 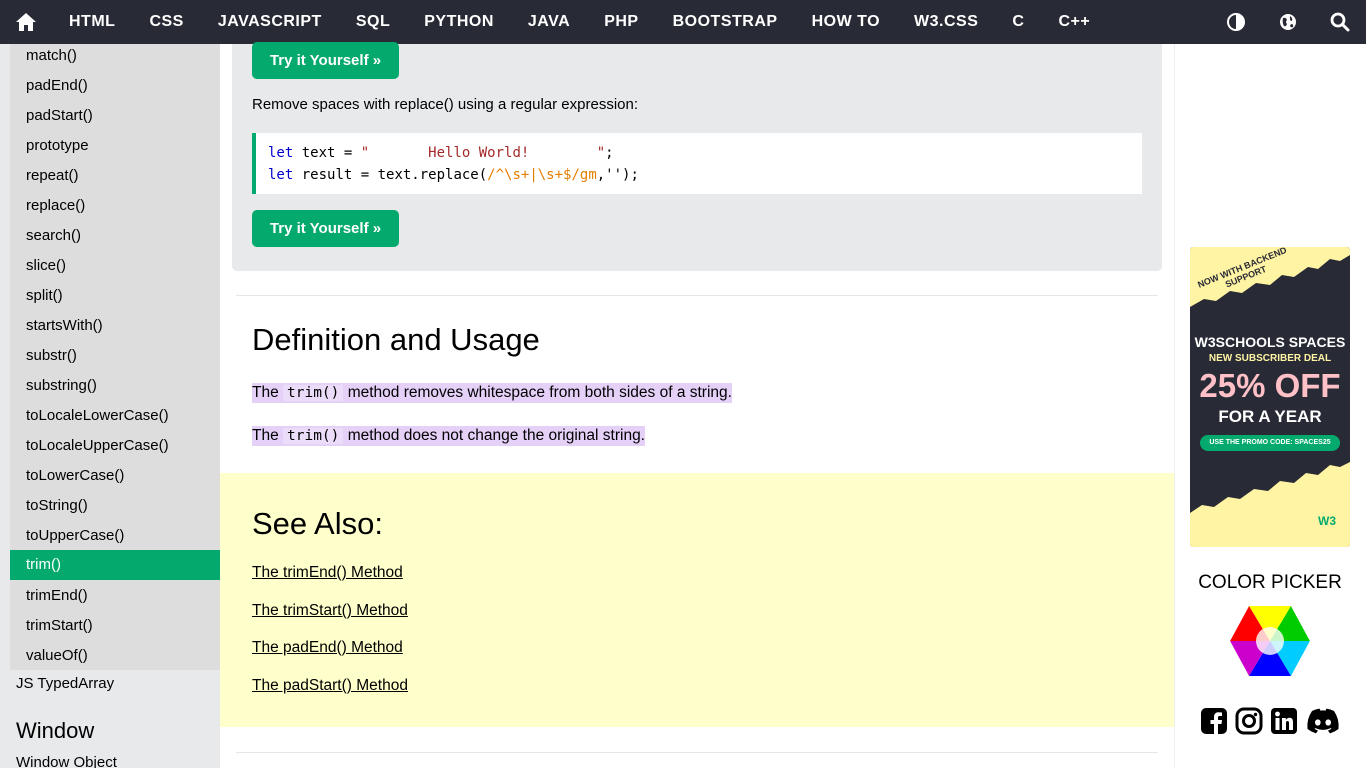 What do you see at coordinates (115, 416) in the screenshot?
I see `sidebar-item-tolocalelowercase: toLocaleLowerCase()` at bounding box center [115, 416].